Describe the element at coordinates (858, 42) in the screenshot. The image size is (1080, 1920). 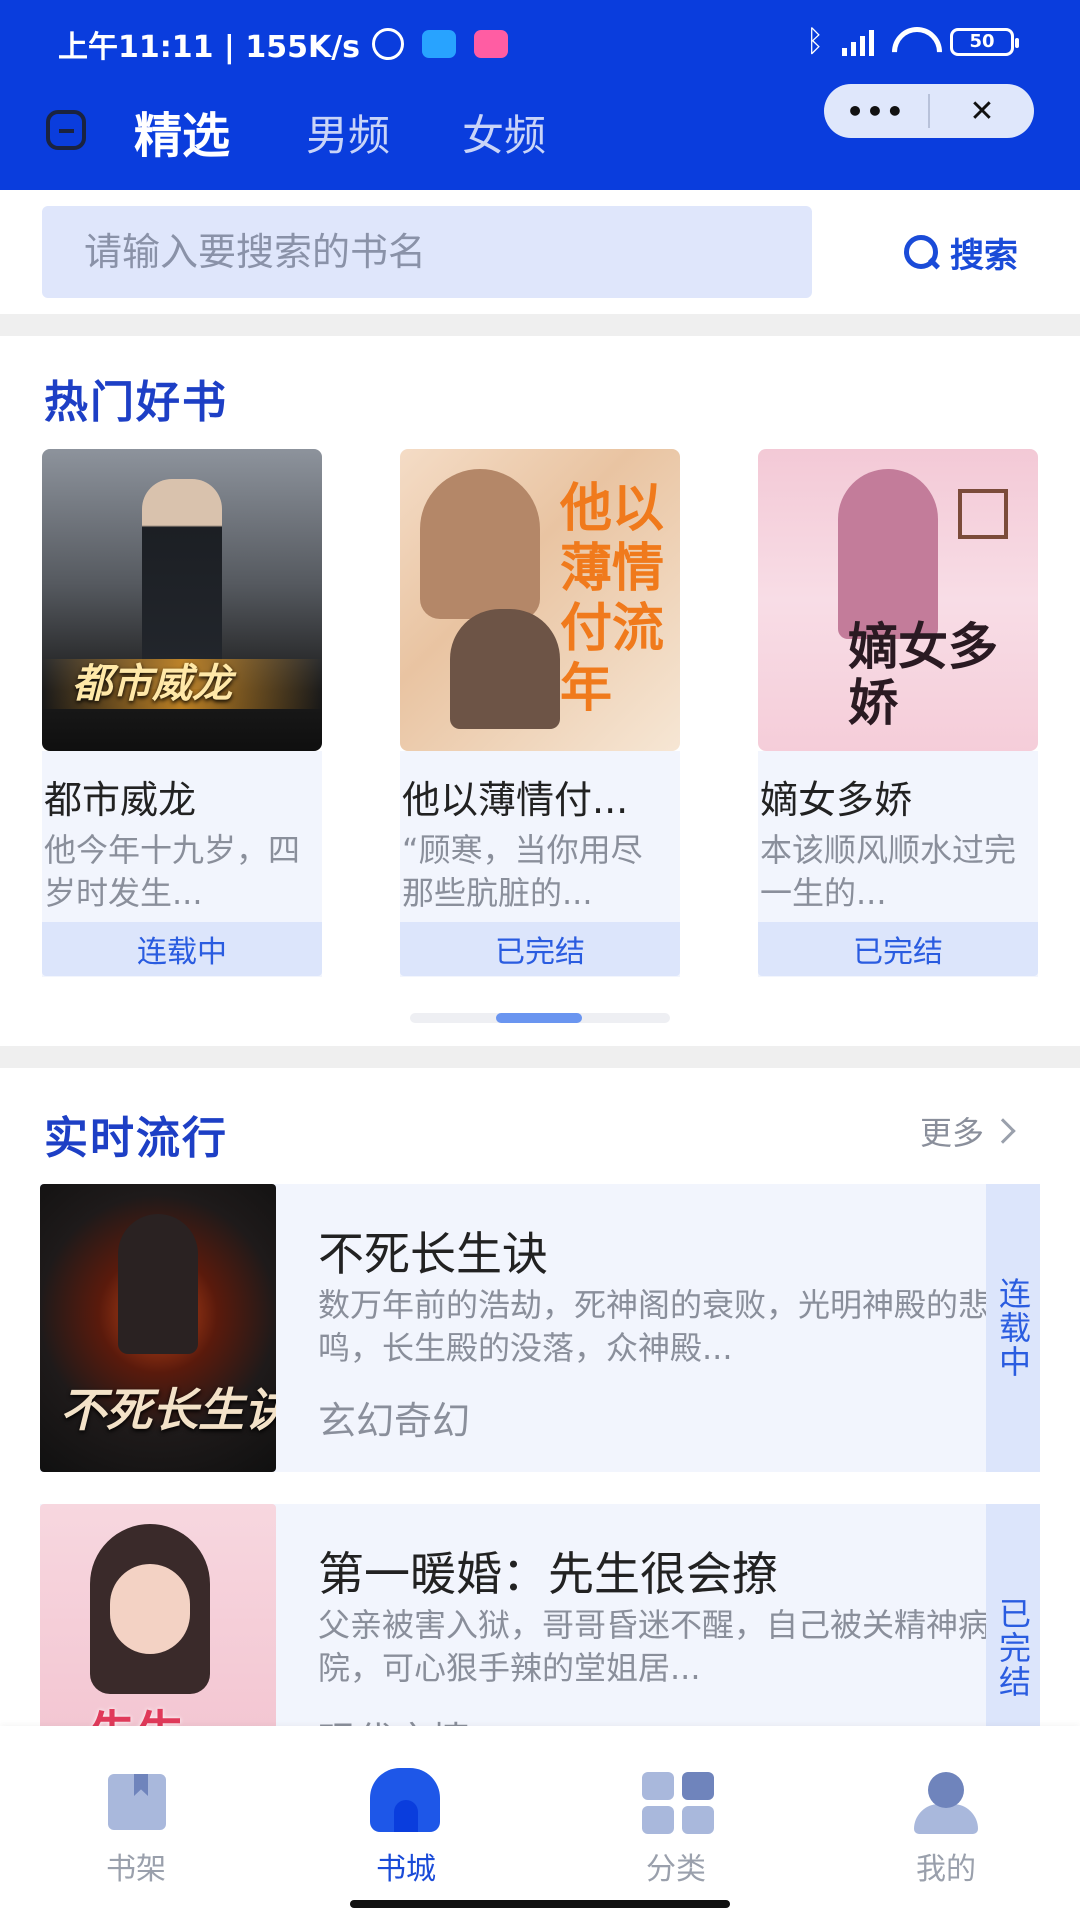
I see `signal-icon` at that location.